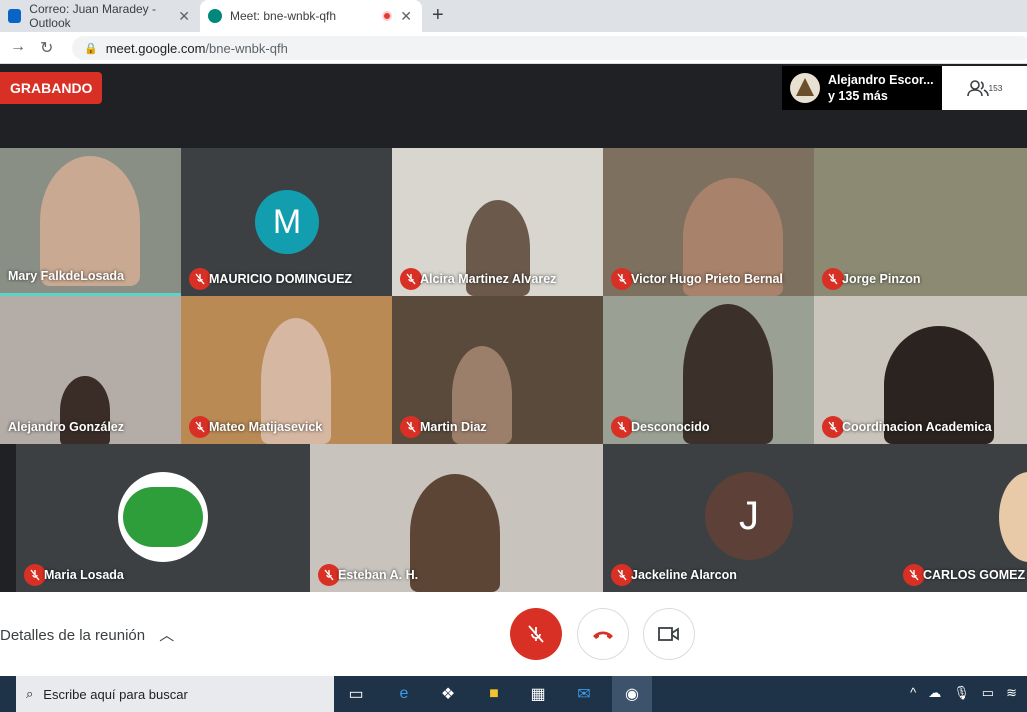  I want to click on system-tray: ^ ☁ 🎙 ▭ ≋, so click(963, 693).